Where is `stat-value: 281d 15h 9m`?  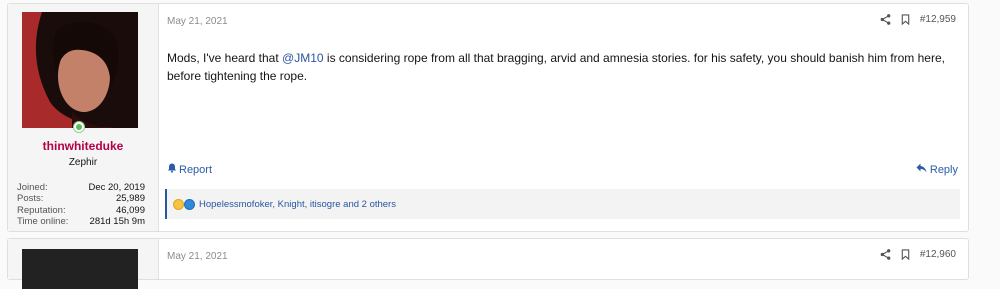
stat-value: 281d 15h 9m is located at coordinates (117, 221).